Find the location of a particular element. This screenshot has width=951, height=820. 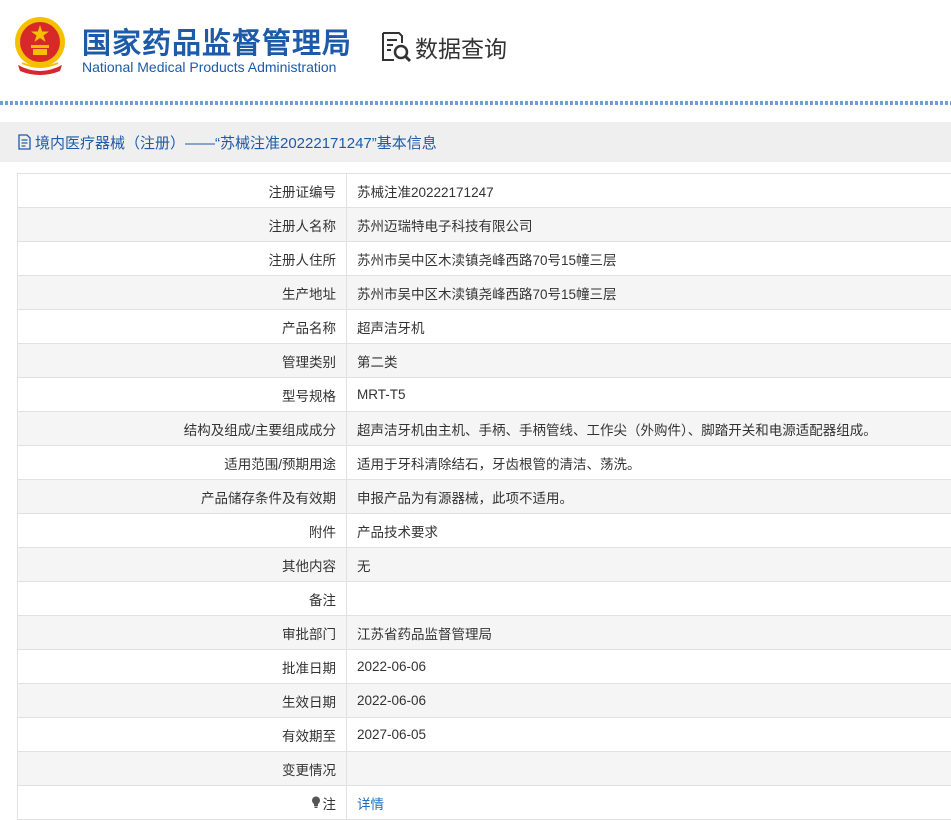

table-row: 备注 is located at coordinates (484, 599).